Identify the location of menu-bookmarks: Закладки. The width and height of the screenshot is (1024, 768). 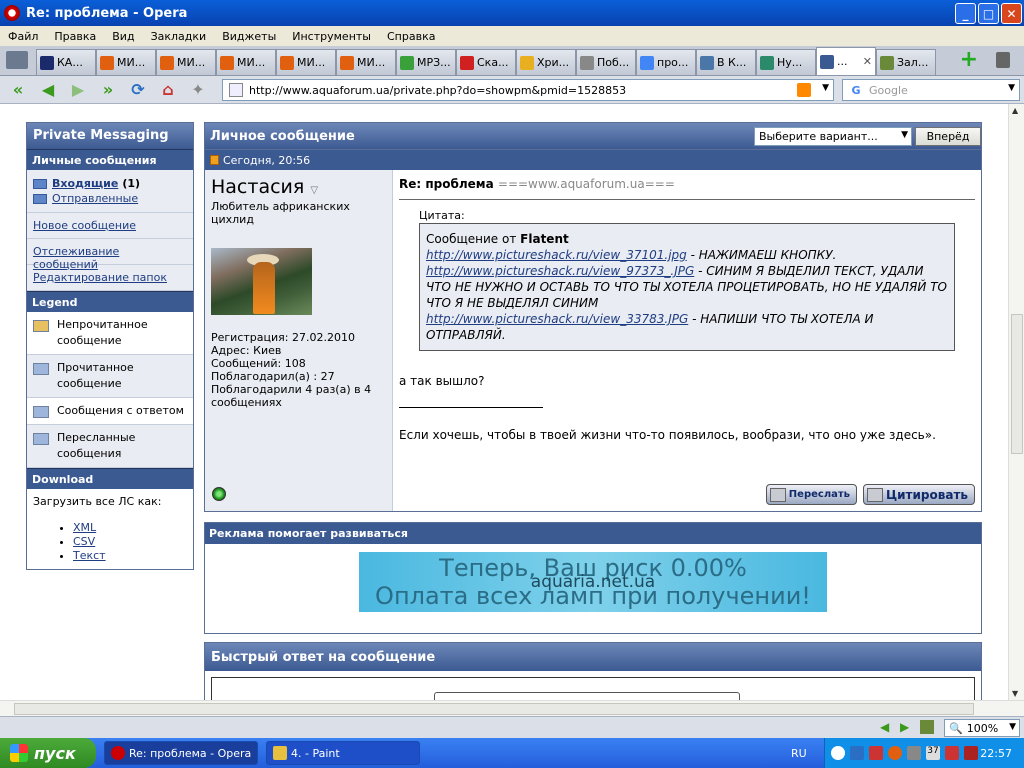
(179, 36).